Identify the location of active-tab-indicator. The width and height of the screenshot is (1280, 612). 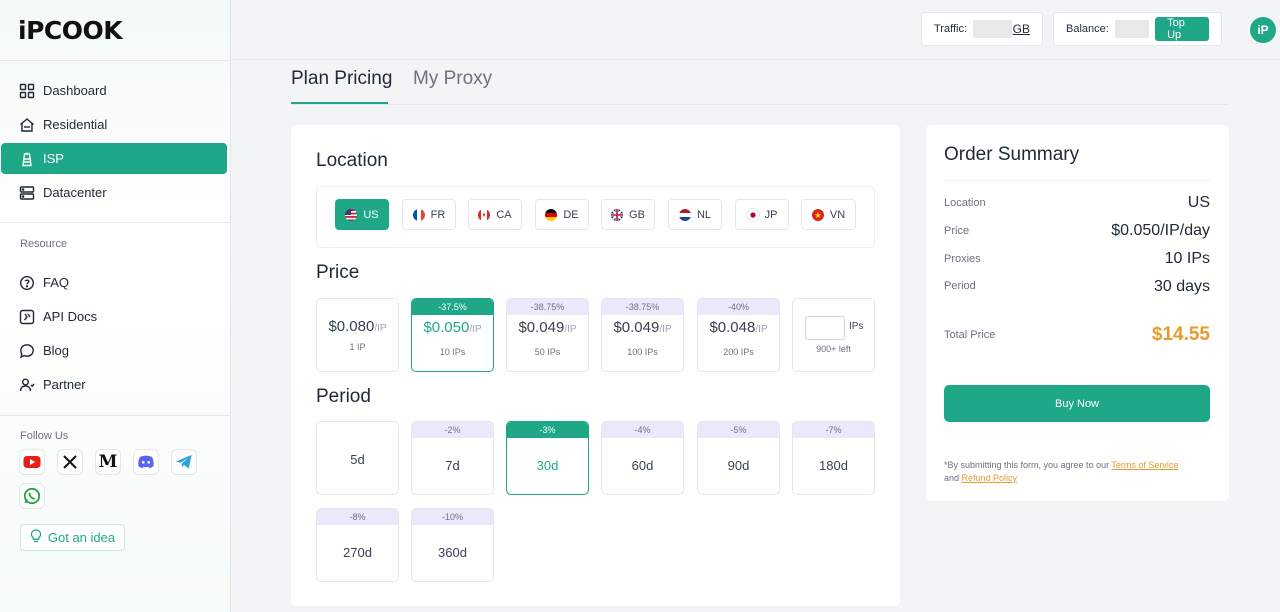
(339, 103).